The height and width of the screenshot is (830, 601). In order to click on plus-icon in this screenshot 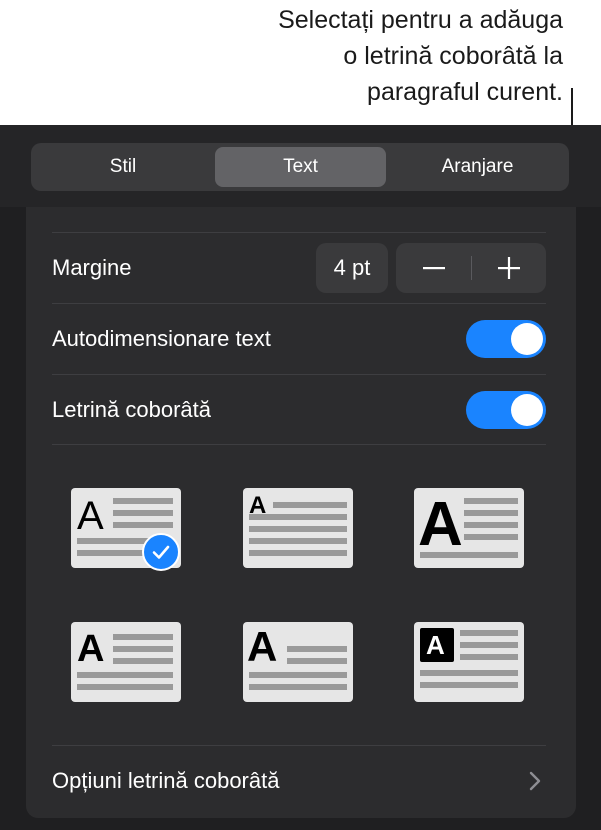, I will do `click(508, 268)`.